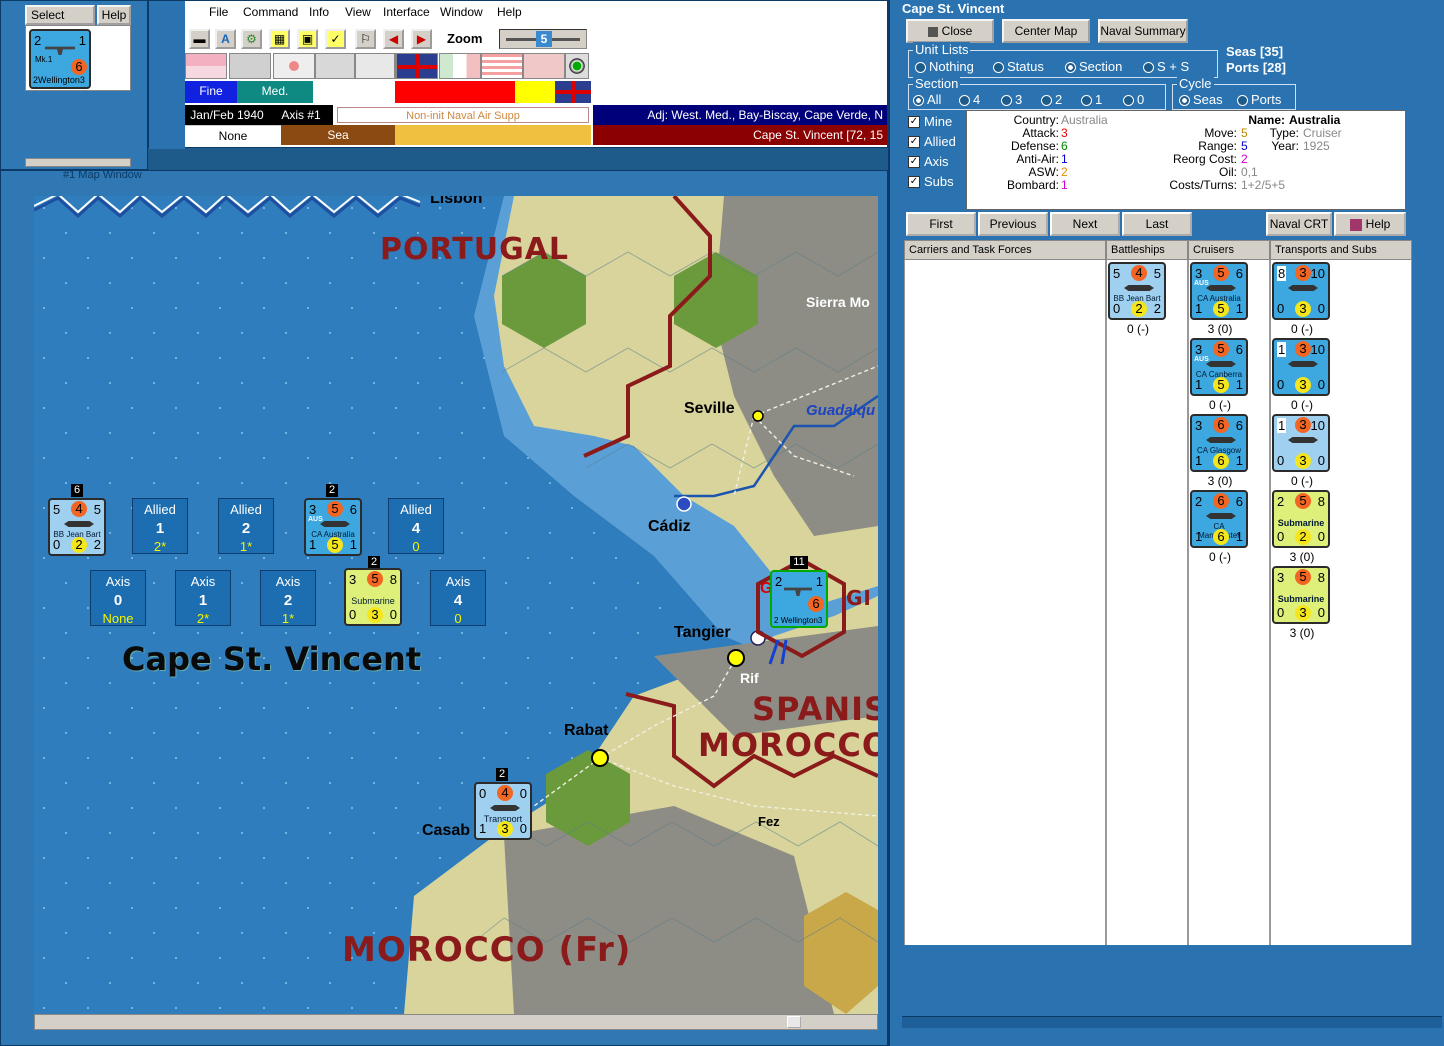 The image size is (1444, 1046). What do you see at coordinates (1301, 291) in the screenshot?
I see `list-counter-transport: 8 3 10 030` at bounding box center [1301, 291].